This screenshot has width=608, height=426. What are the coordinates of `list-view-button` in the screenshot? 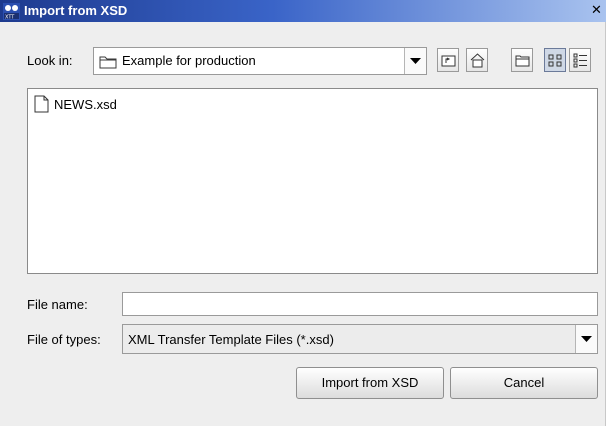 It's located at (555, 60).